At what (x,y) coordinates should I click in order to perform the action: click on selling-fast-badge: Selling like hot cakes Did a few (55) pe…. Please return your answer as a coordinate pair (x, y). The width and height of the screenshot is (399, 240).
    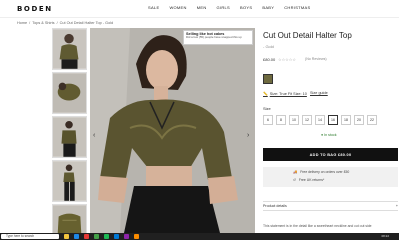
    Looking at the image, I should click on (218, 37).